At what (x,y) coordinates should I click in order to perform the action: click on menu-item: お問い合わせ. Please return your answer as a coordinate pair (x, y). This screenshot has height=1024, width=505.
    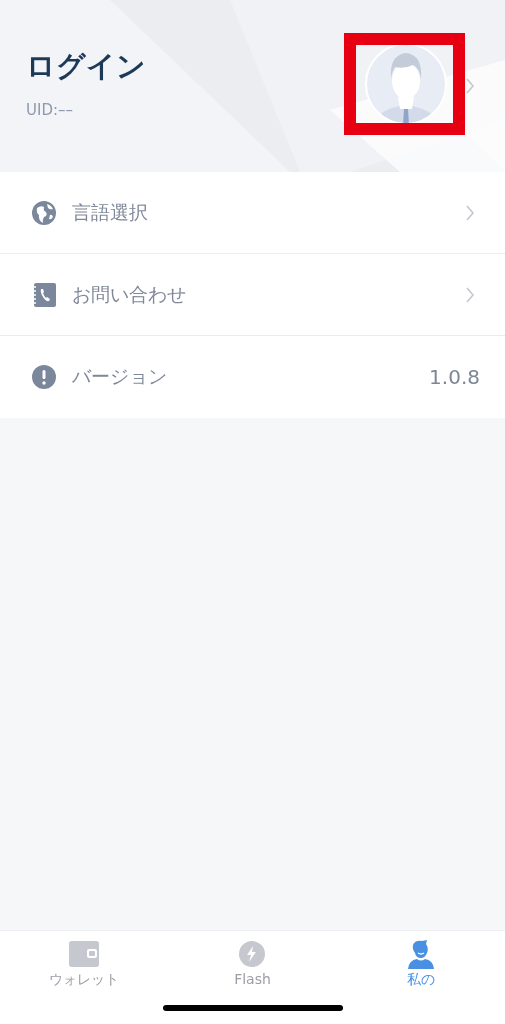
    Looking at the image, I should click on (252, 295).